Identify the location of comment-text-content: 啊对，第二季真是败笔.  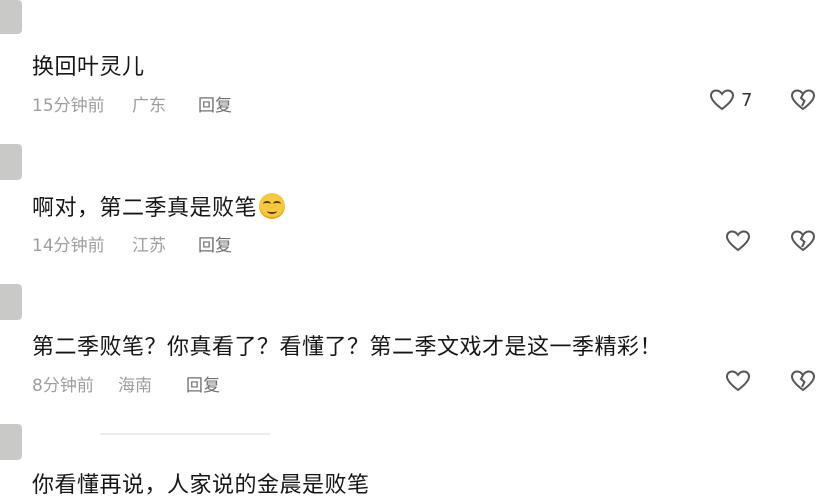
(145, 208).